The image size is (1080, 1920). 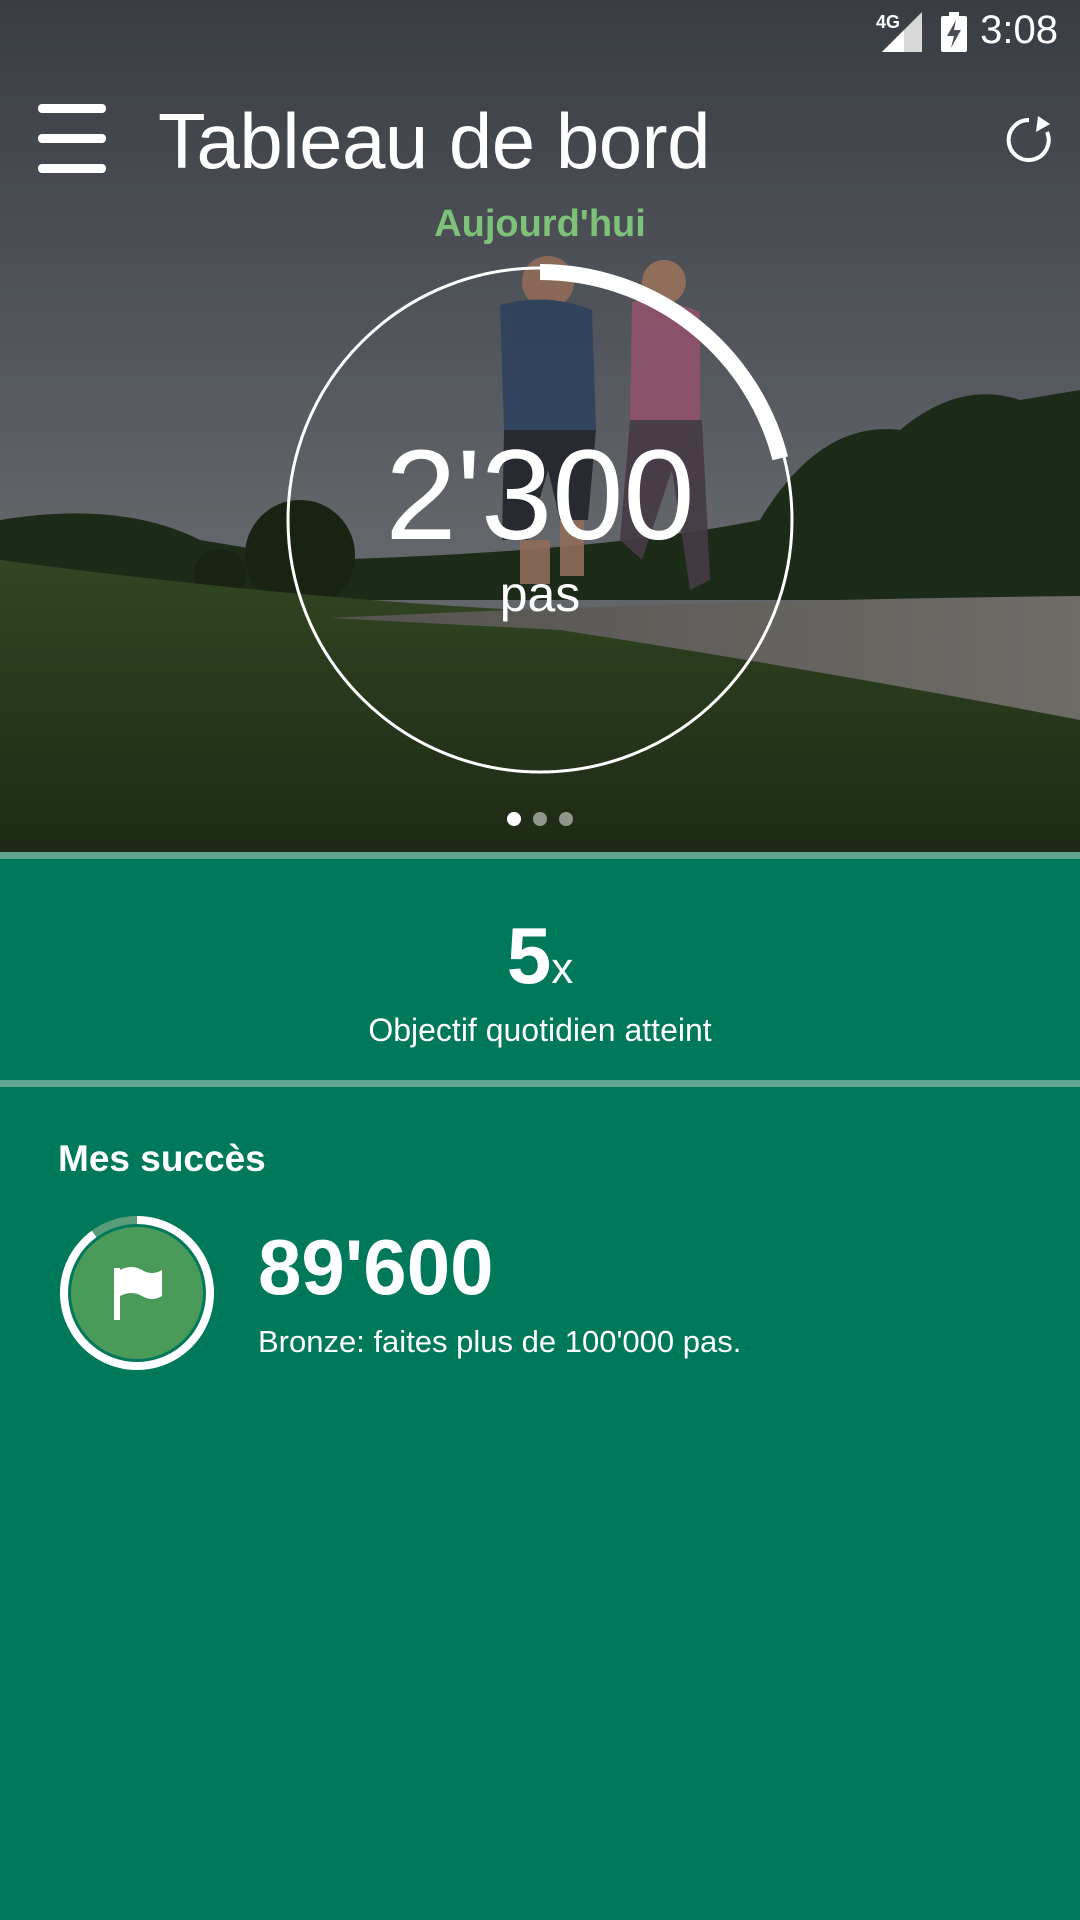 I want to click on daily-goal-count: 5x, so click(x=540, y=956).